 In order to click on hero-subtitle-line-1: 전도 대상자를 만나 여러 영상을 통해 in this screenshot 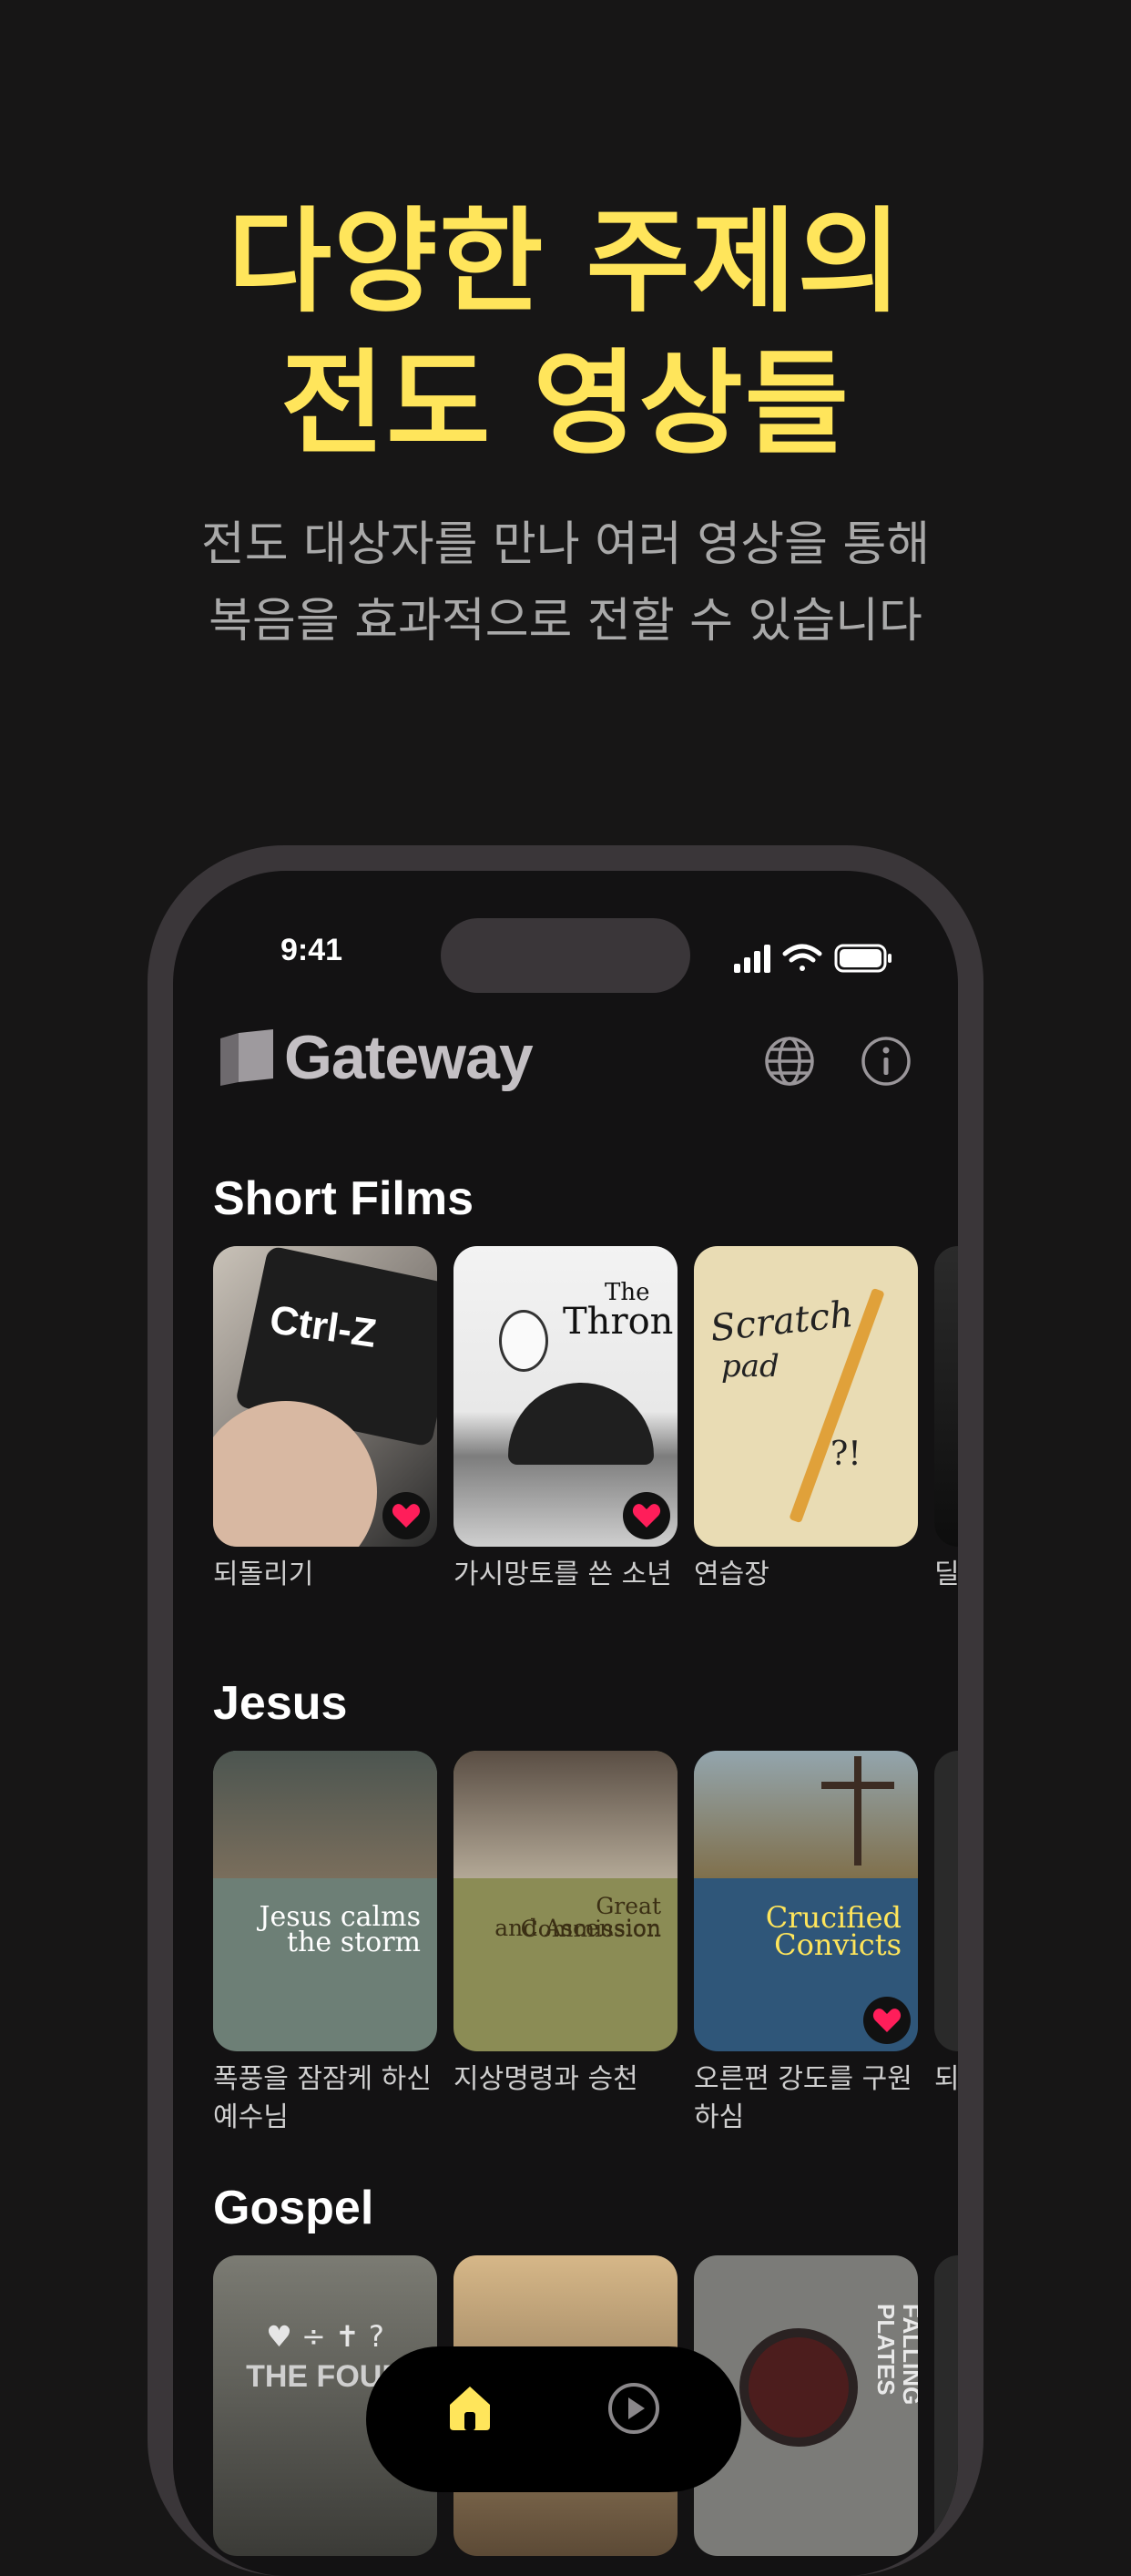, I will do `click(566, 544)`.